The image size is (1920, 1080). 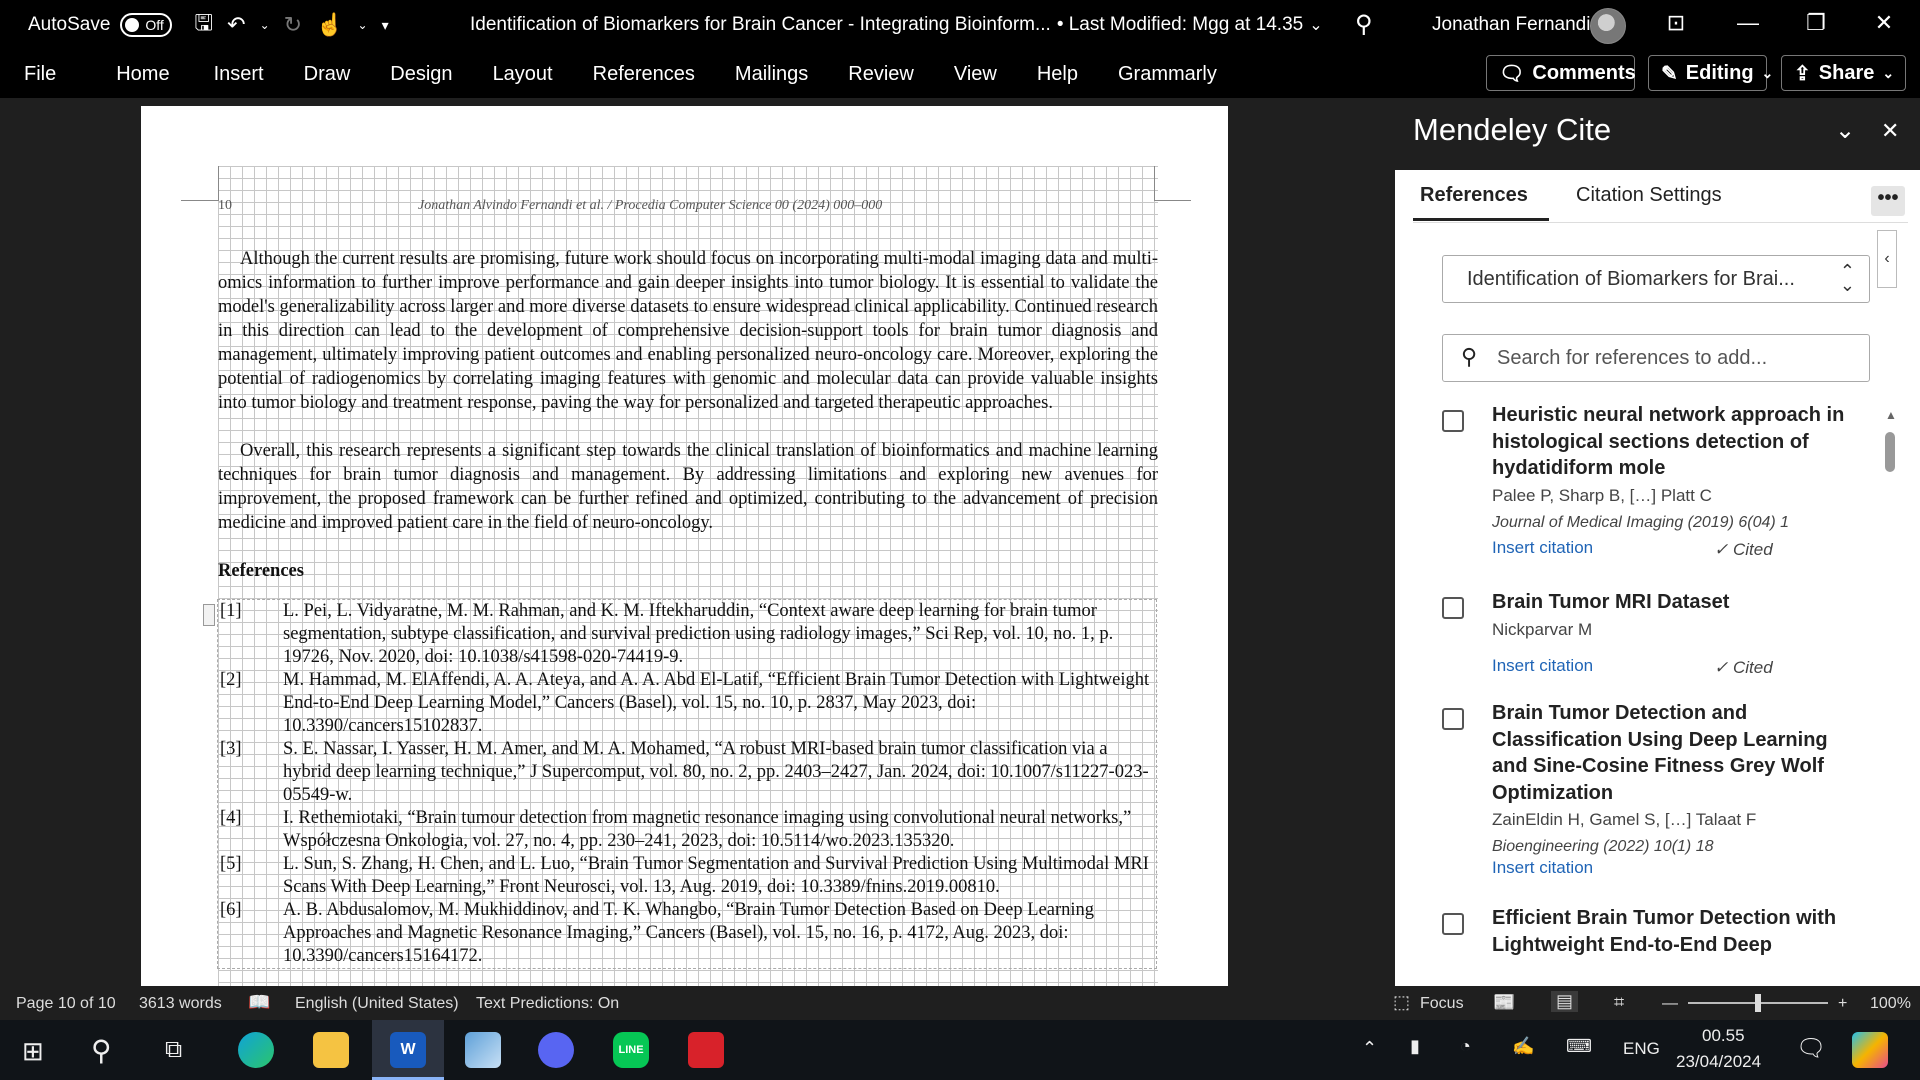 I want to click on user-name: Jonathan Fernandi, so click(x=1511, y=25).